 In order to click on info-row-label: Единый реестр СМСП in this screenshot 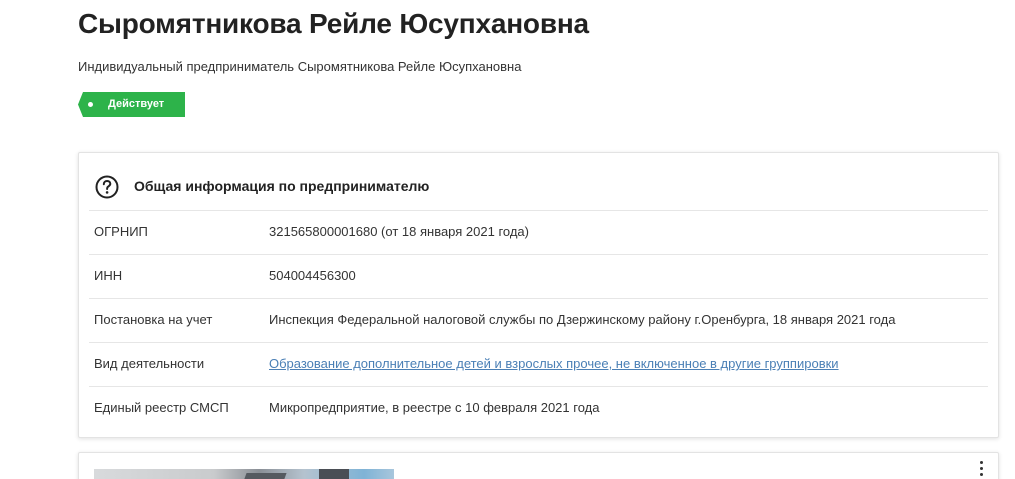, I will do `click(161, 407)`.